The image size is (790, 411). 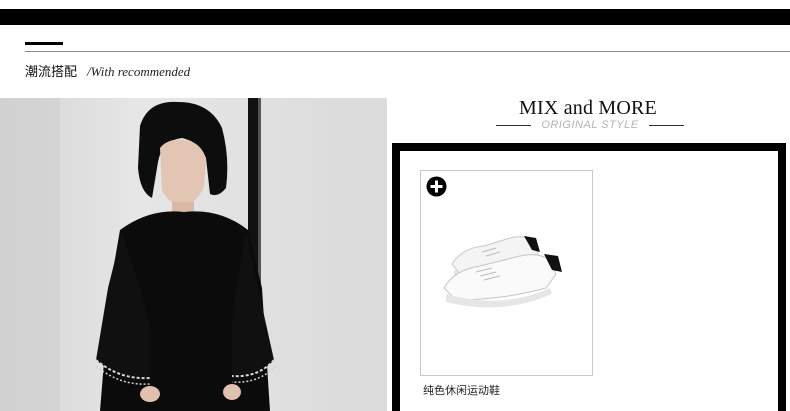 What do you see at coordinates (504, 269) in the screenshot?
I see `white-sneakers-image` at bounding box center [504, 269].